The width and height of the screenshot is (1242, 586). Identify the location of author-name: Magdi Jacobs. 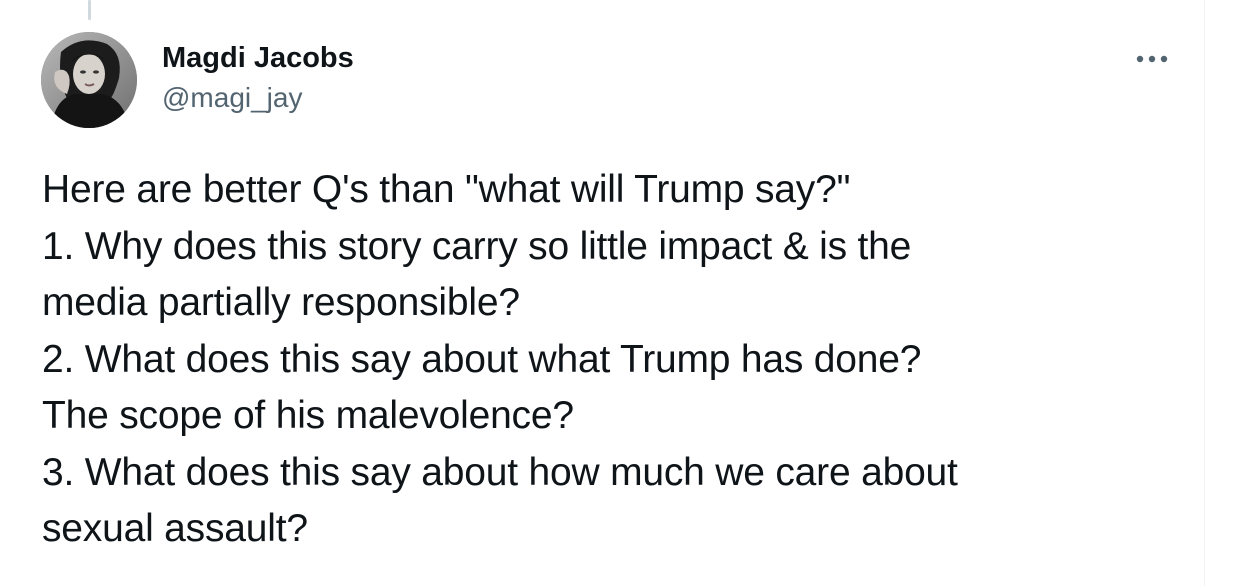
(258, 58).